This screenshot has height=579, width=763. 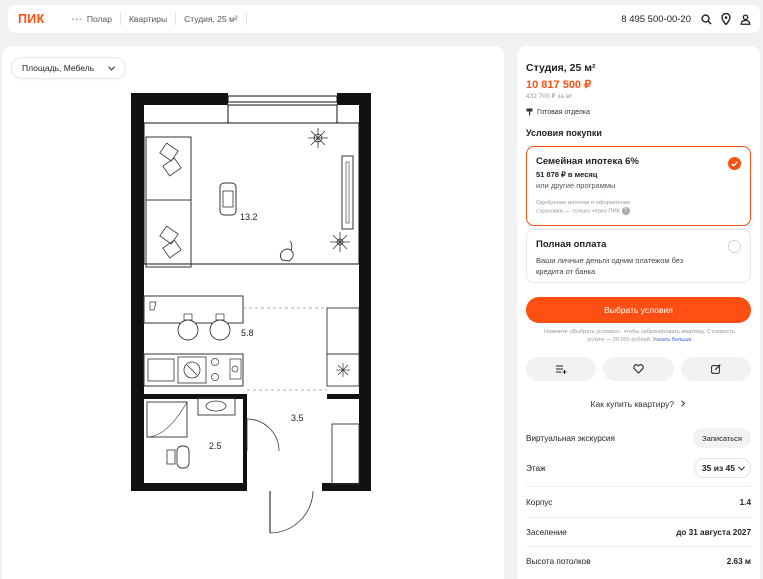 What do you see at coordinates (638, 561) in the screenshot?
I see `ceiling-row: Высота потолков 2.63 м` at bounding box center [638, 561].